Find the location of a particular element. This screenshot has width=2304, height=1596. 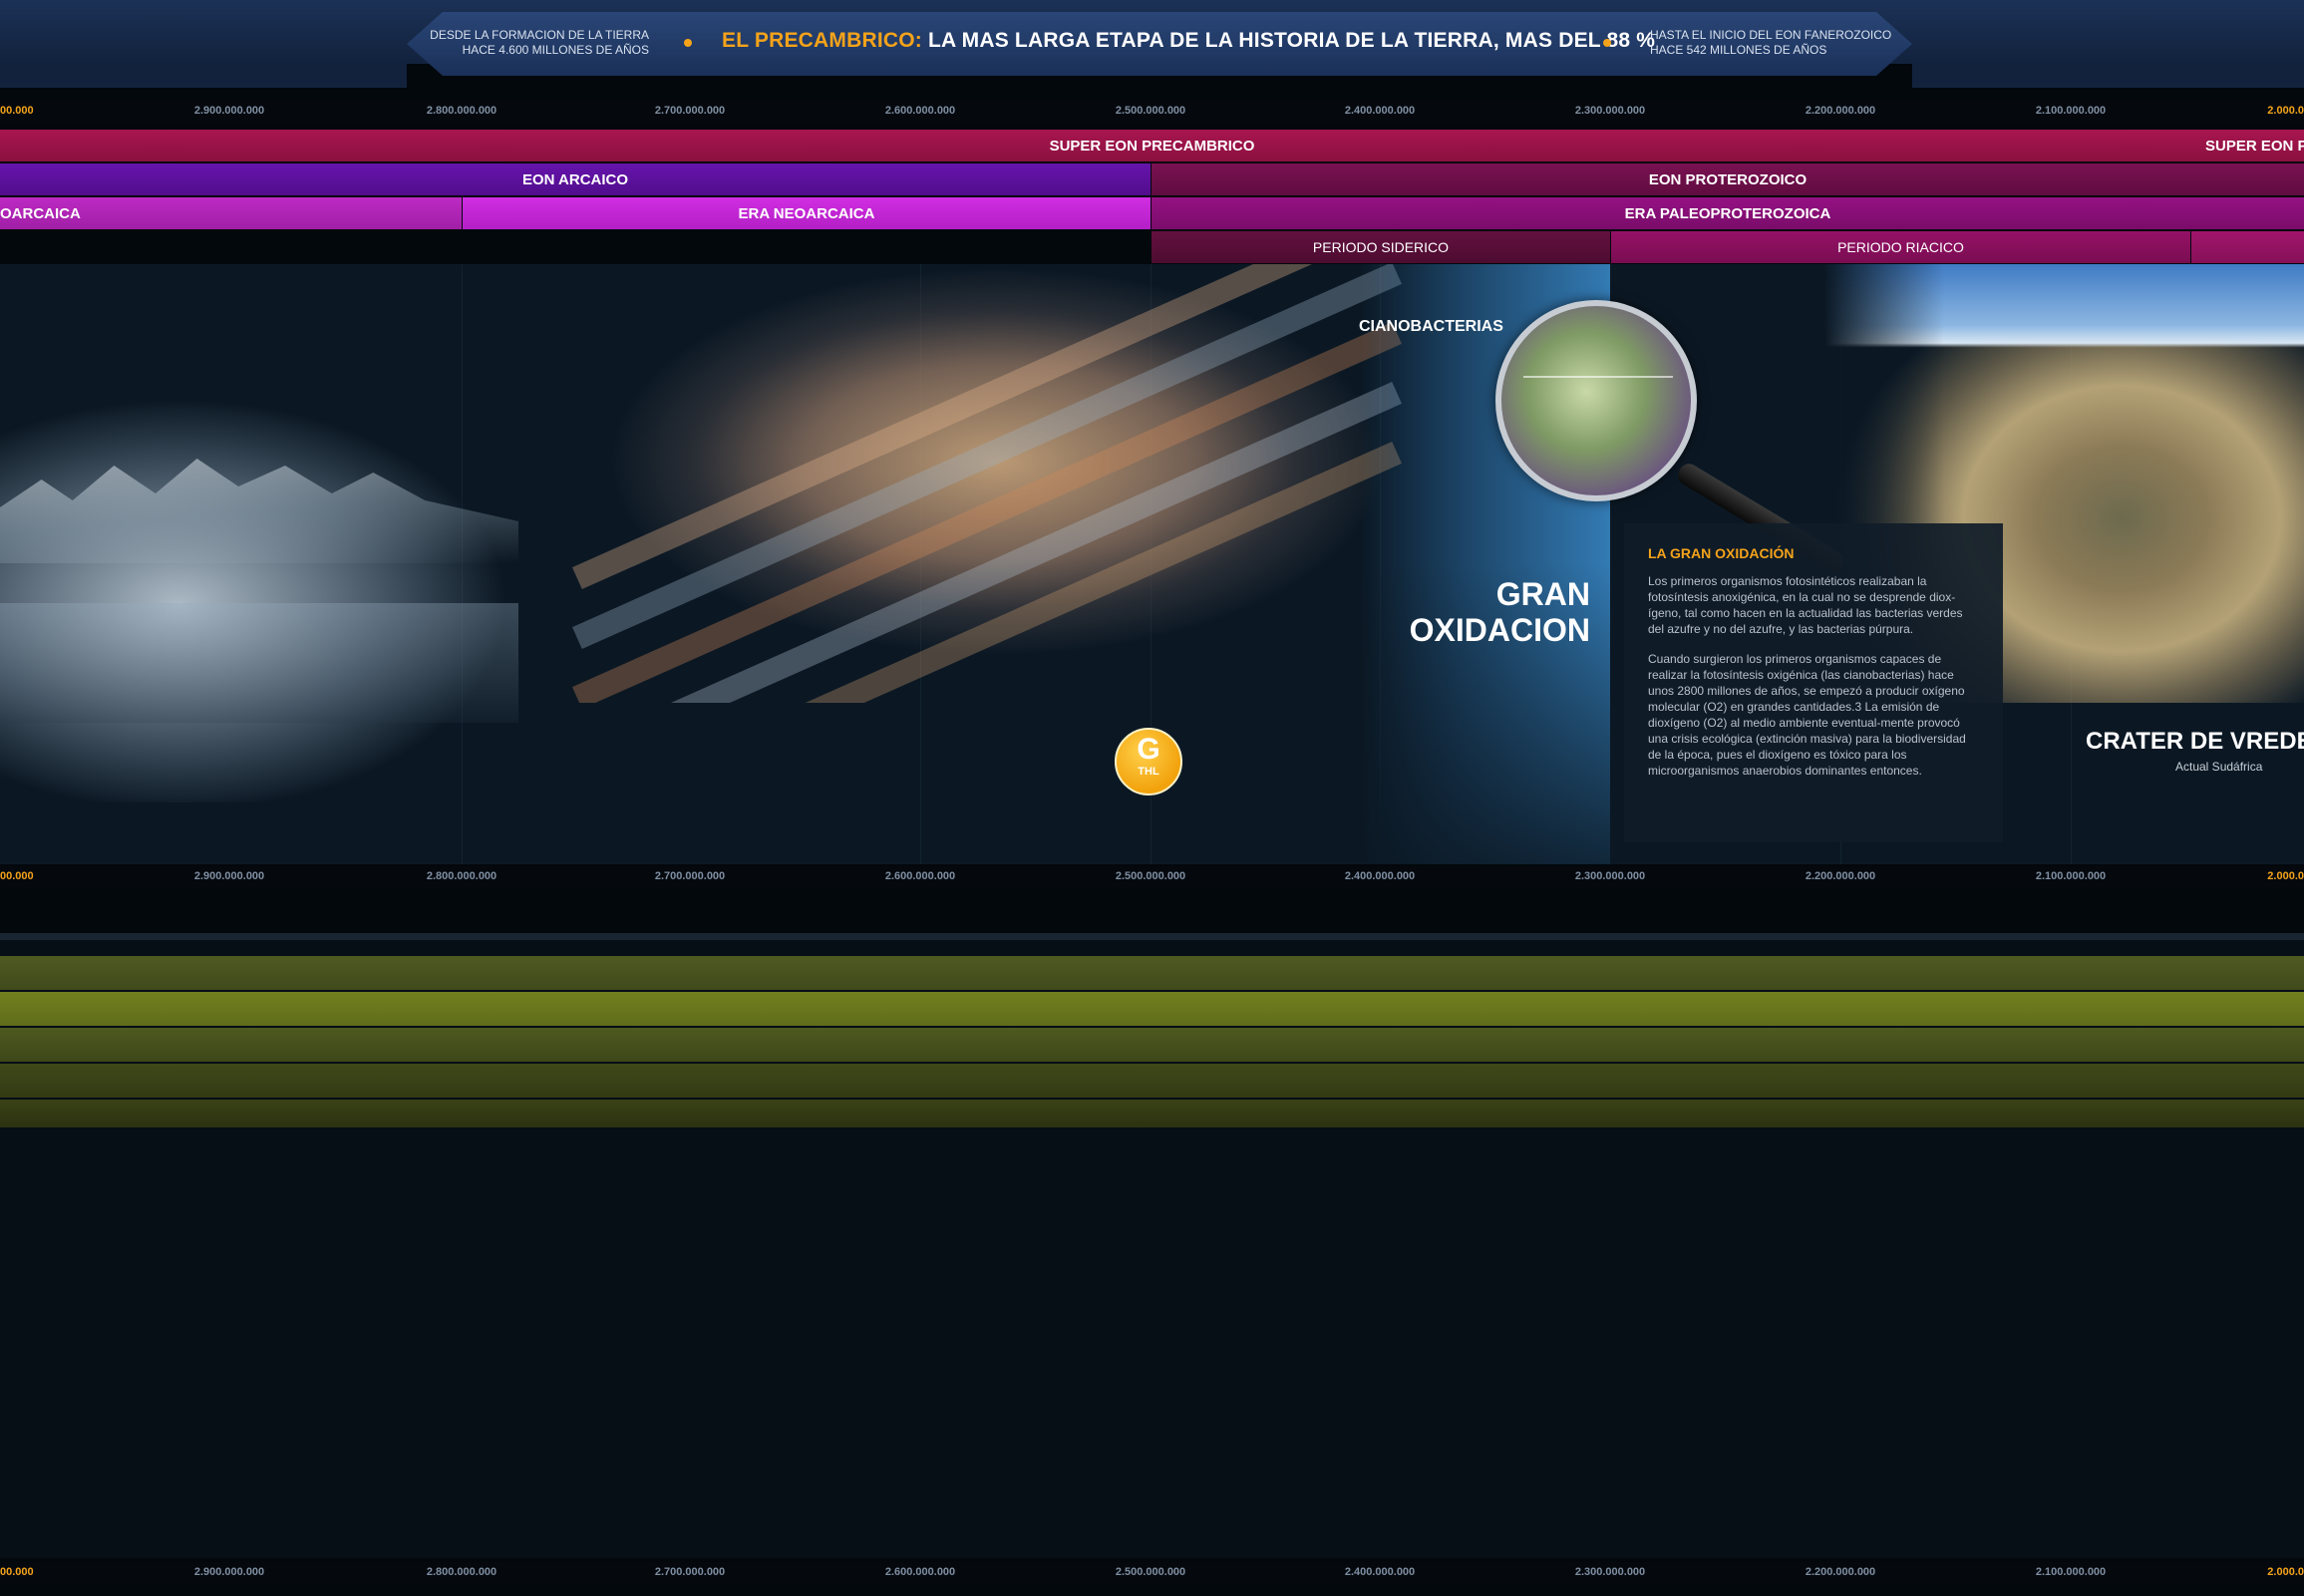

band-periodo-siderico-label: PERIODO SIDERICO is located at coordinates (1381, 247).